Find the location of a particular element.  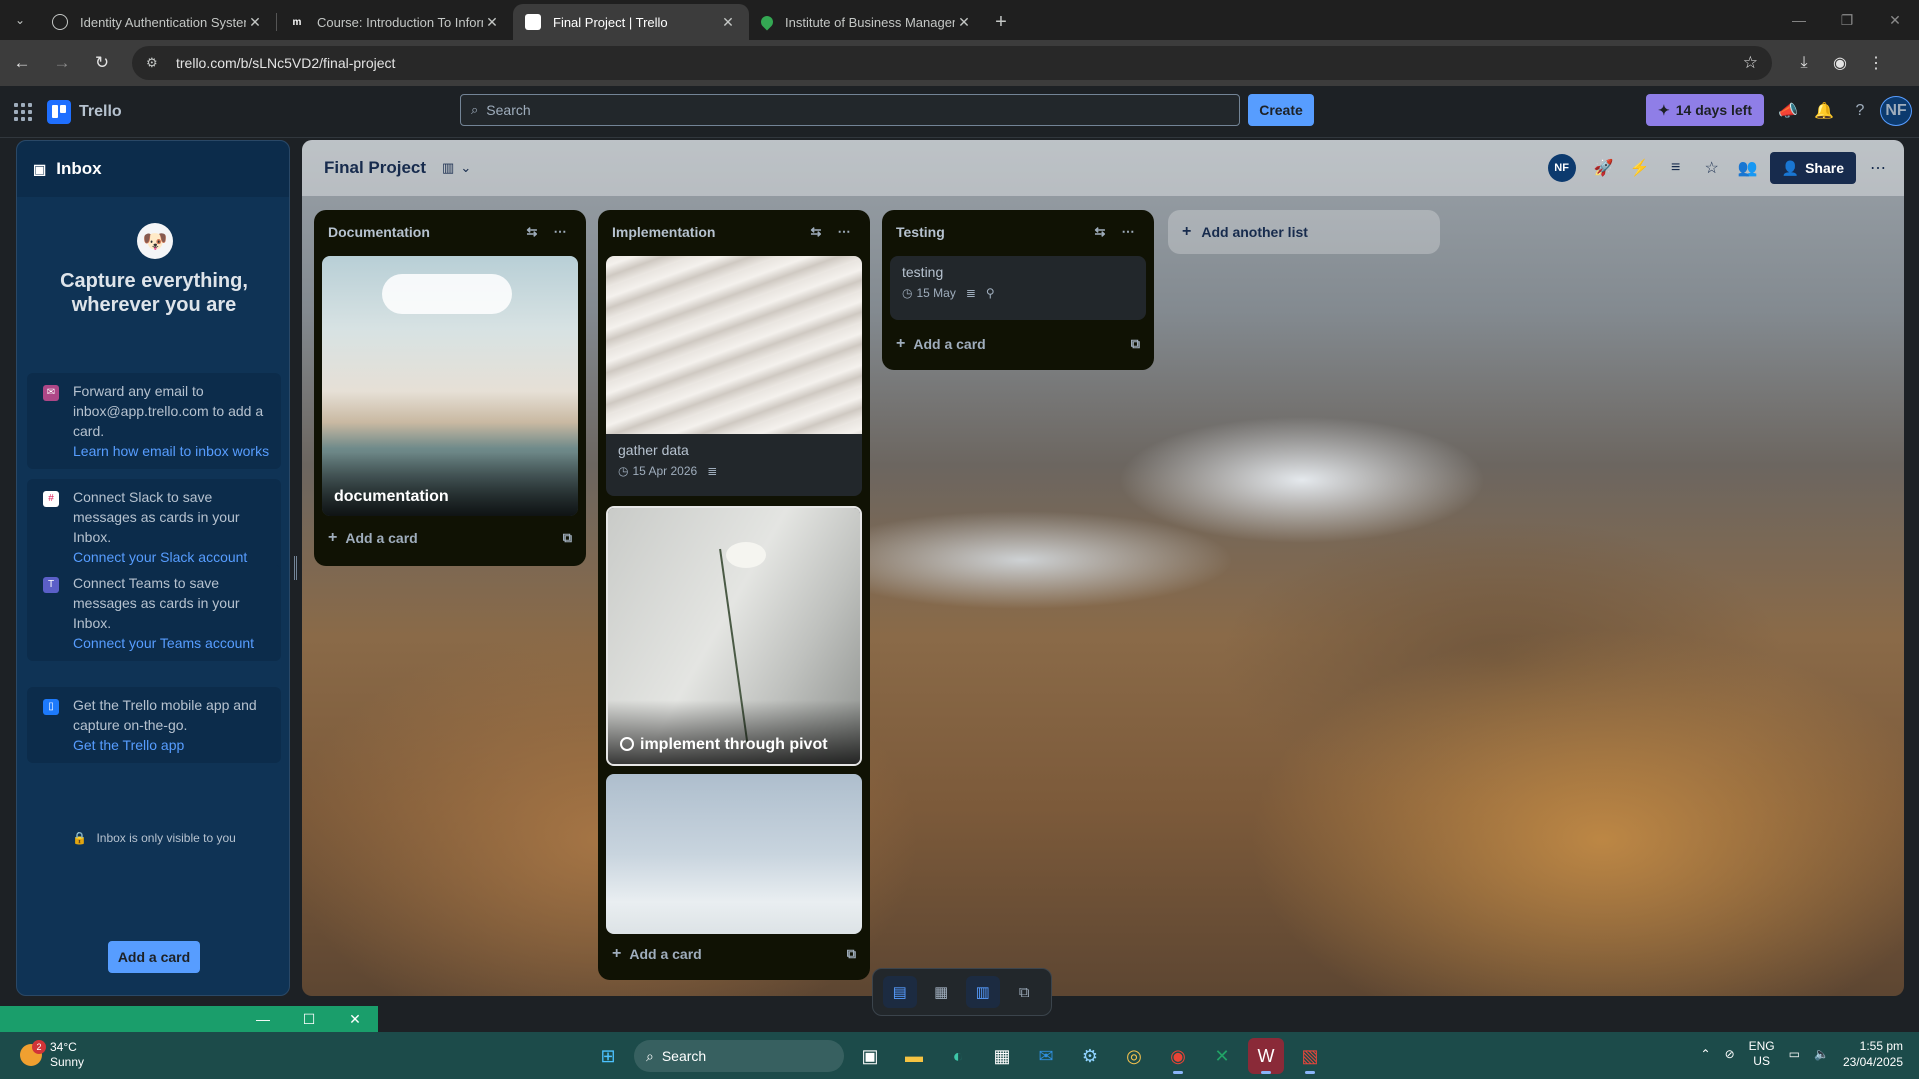

forward-button: → is located at coordinates (62, 63).